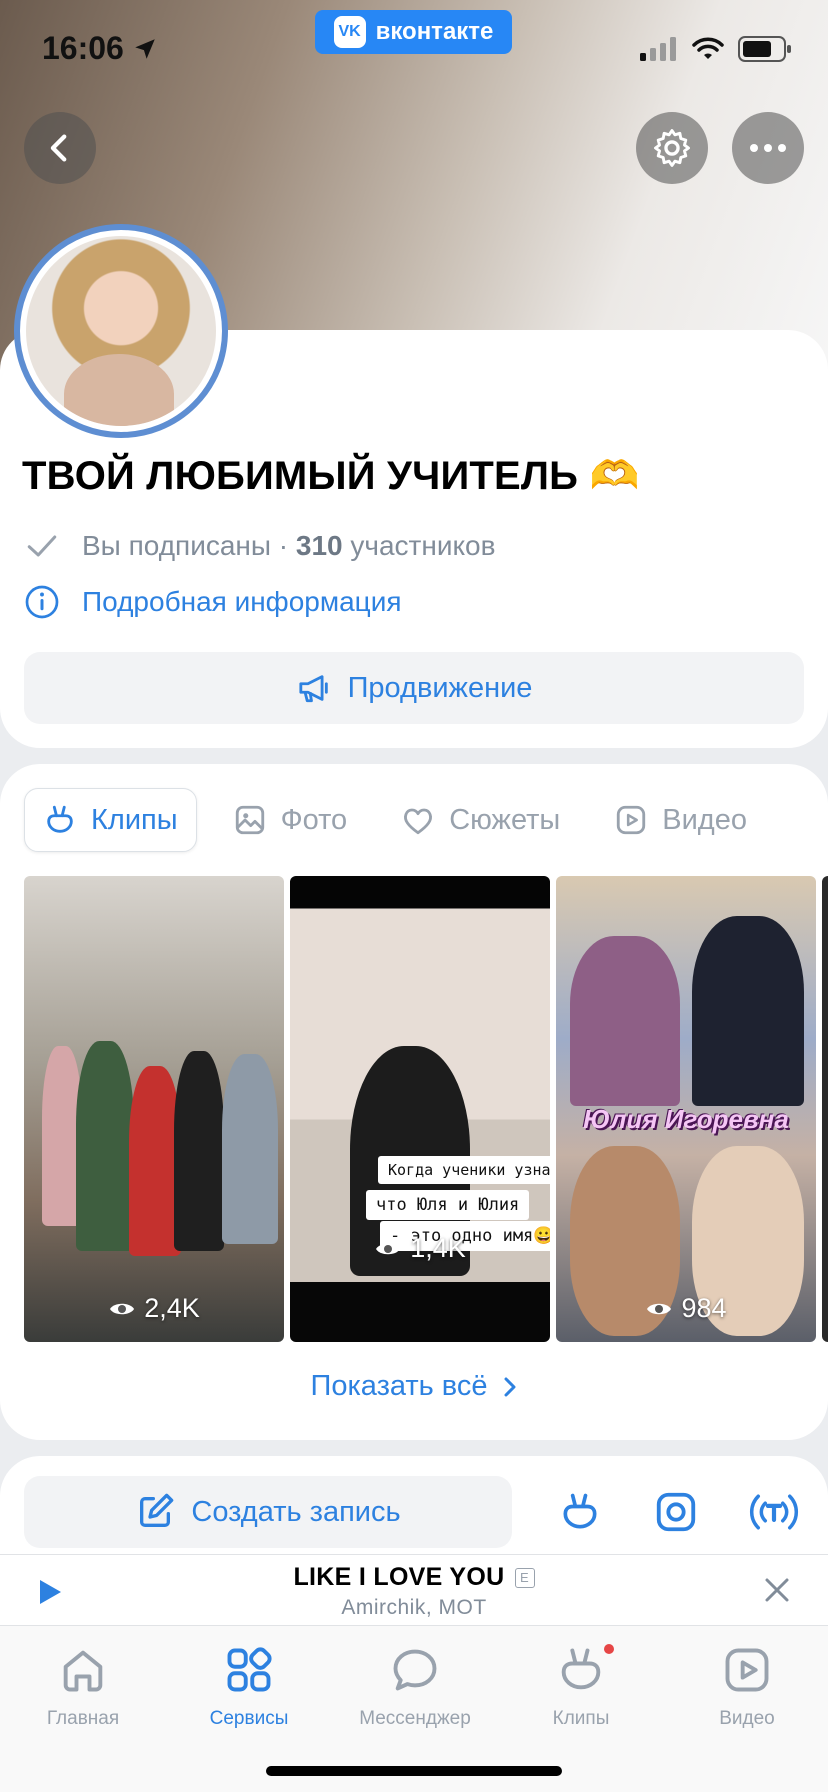 The width and height of the screenshot is (828, 1792). Describe the element at coordinates (609, 1649) in the screenshot. I see `notification-dot` at that location.